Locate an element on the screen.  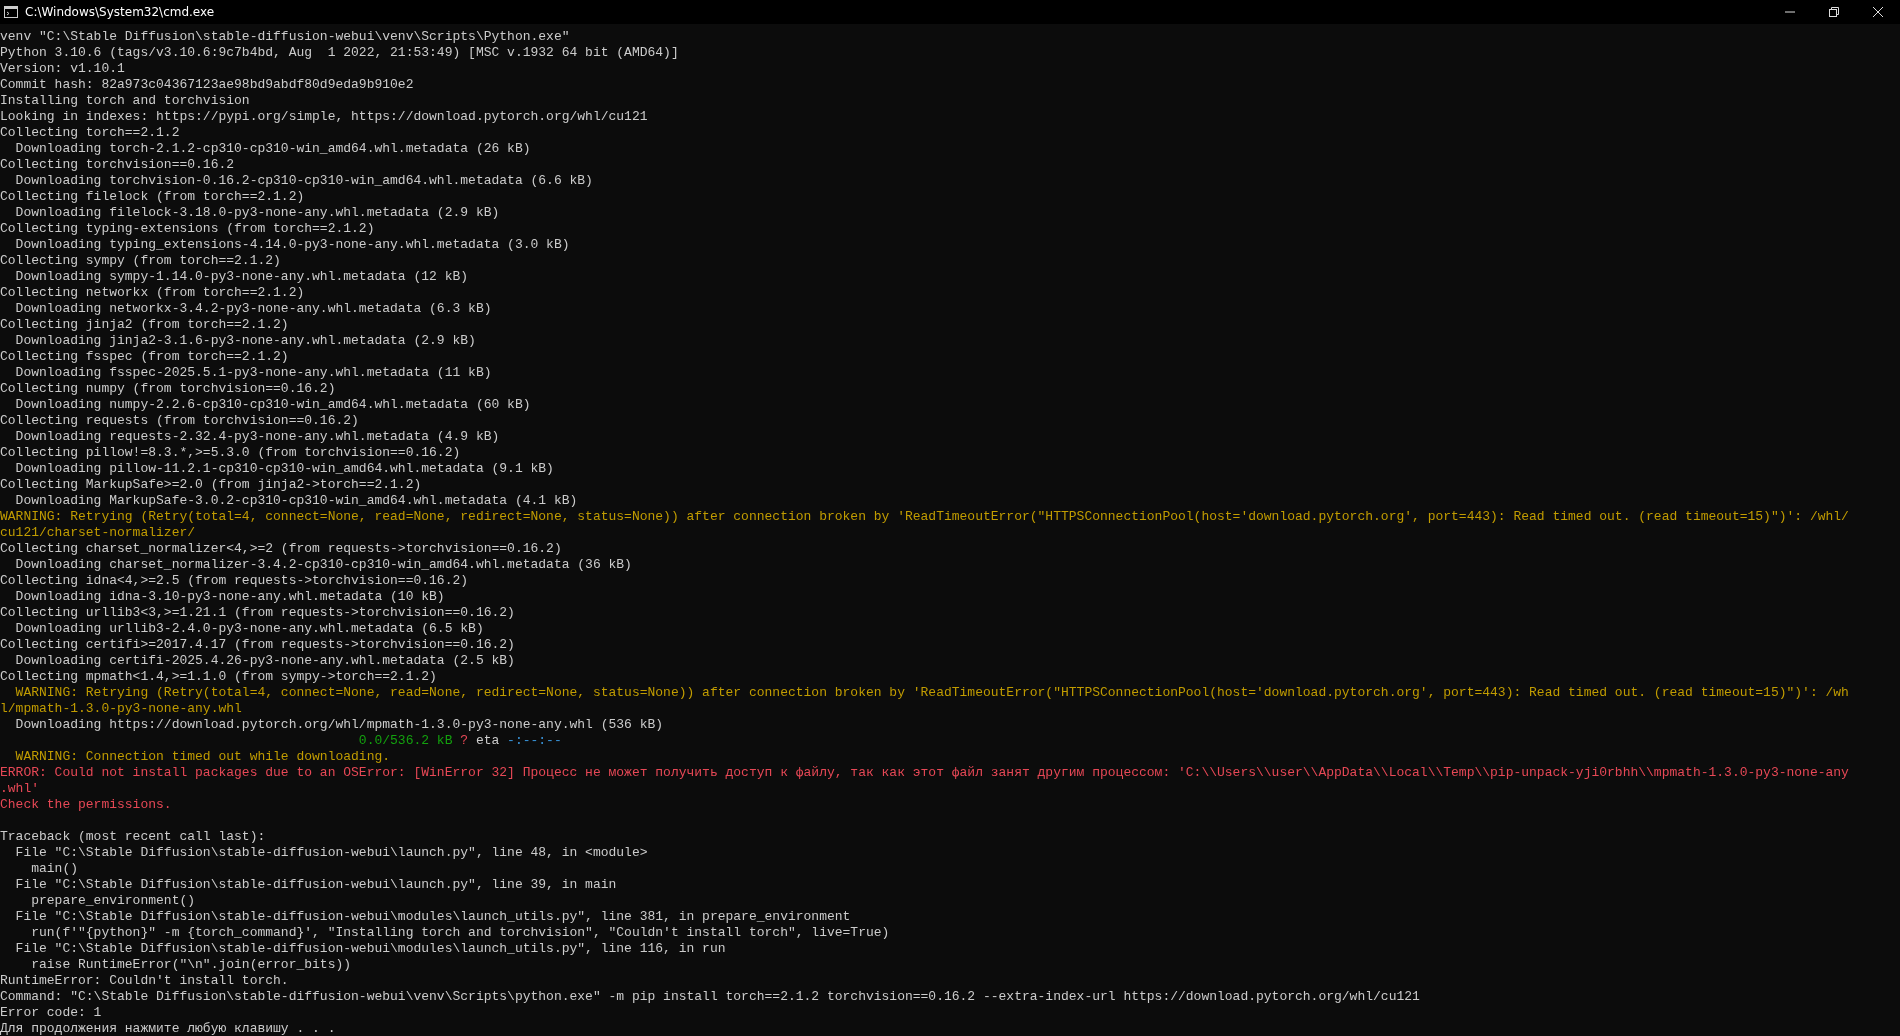
warning-line: WARNING: Retrying (Retry(total=4, connect=None, read=None, redirect=None, status=None)) after connection broken by 'ReadTimeoutError("HTTPSConnectionPool(host='download.pytorch.org', port=443): Read timed out. (read timeout=15)")': /wh is located at coordinates (931, 692).